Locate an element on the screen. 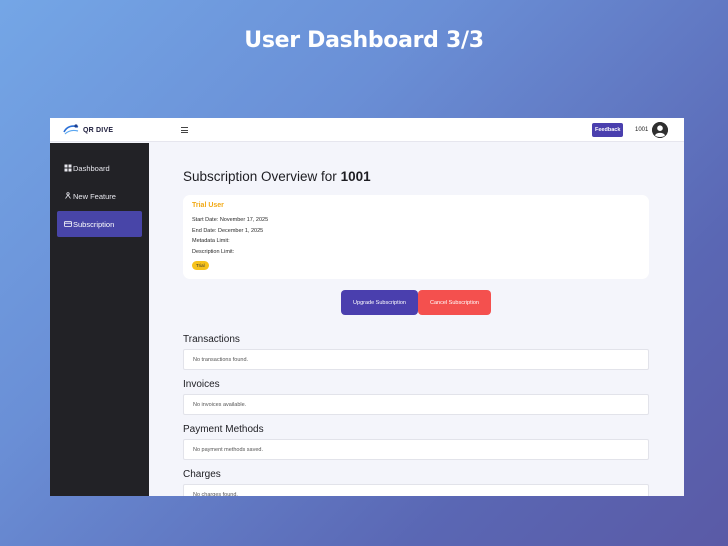 The width and height of the screenshot is (728, 546). section-title-invoices: Invoices is located at coordinates (201, 384).